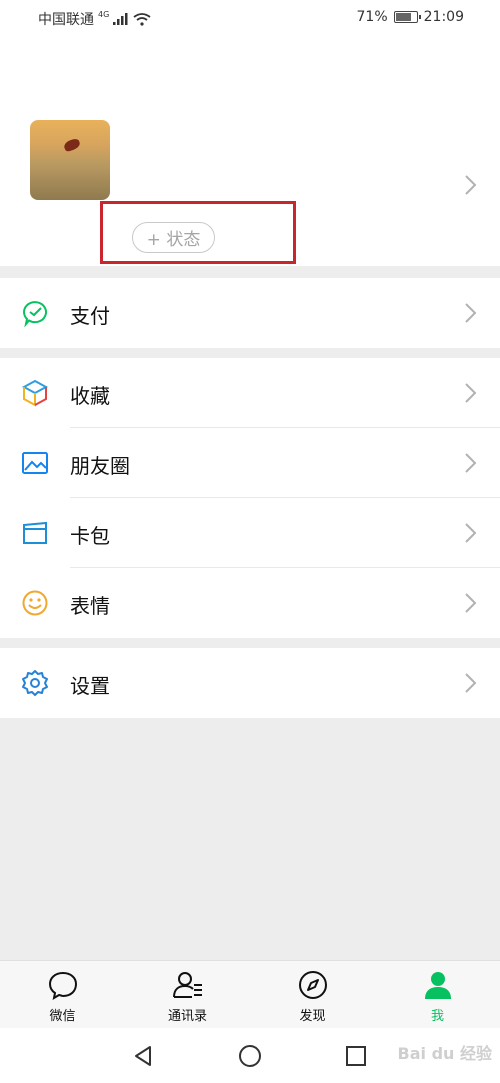 The height and width of the screenshot is (1083, 500). Describe the element at coordinates (444, 1053) in the screenshot. I see `watermark: Bai du 经验` at that location.